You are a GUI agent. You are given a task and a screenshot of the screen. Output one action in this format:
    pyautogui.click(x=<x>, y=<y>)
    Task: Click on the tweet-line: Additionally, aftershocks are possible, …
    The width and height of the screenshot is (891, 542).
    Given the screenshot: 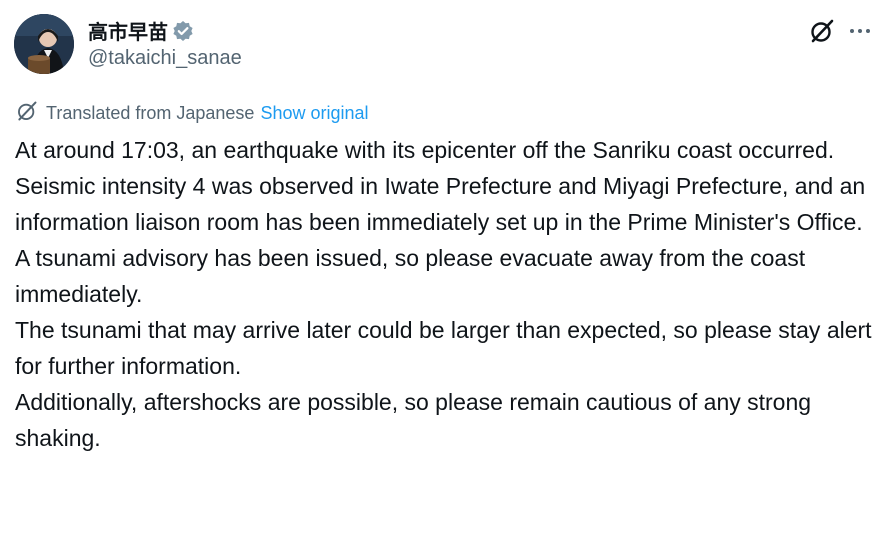 What is the action you would take?
    pyautogui.click(x=413, y=420)
    